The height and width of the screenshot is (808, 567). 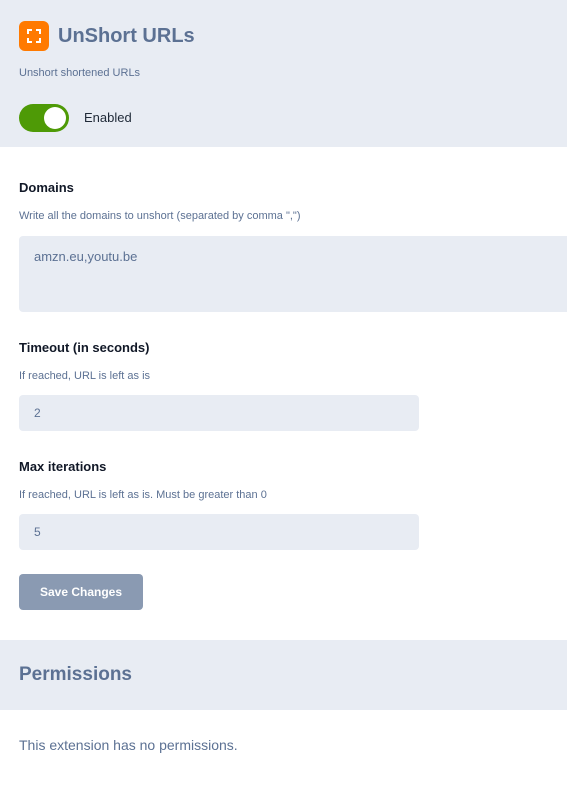 I want to click on expand-corners-icon, so click(x=34, y=36).